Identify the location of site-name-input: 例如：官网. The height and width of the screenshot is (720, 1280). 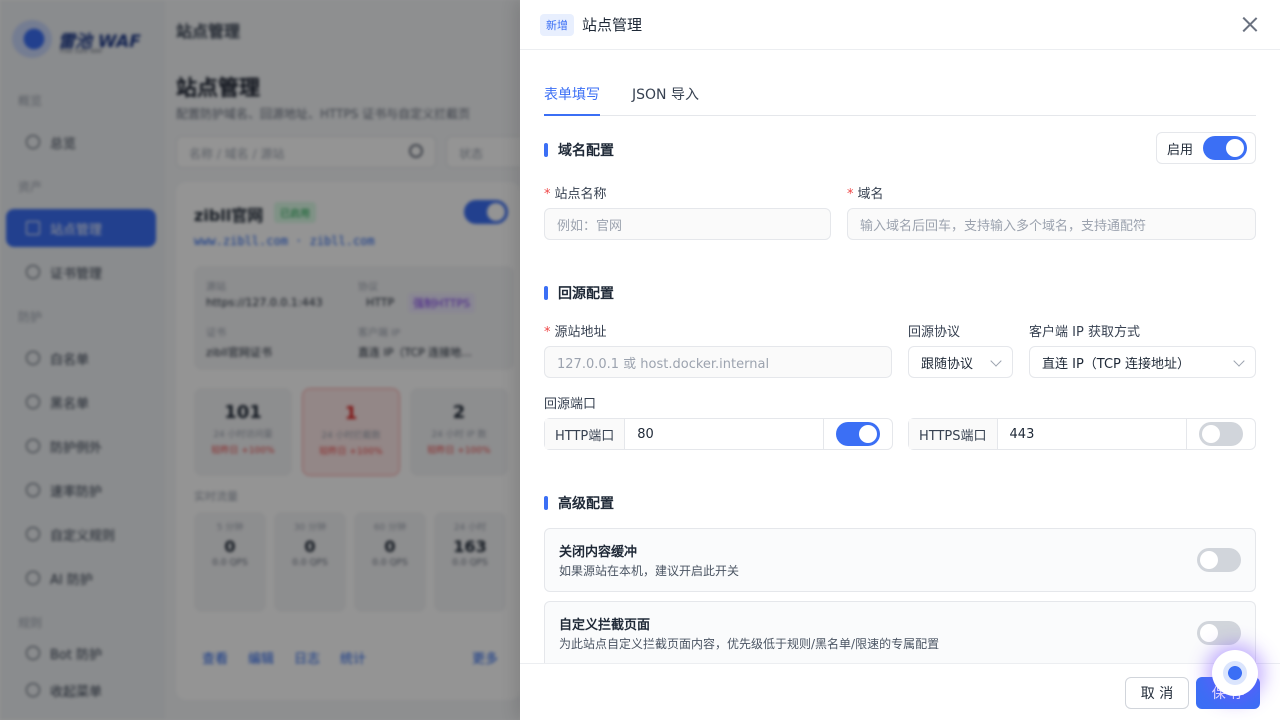
(687, 224).